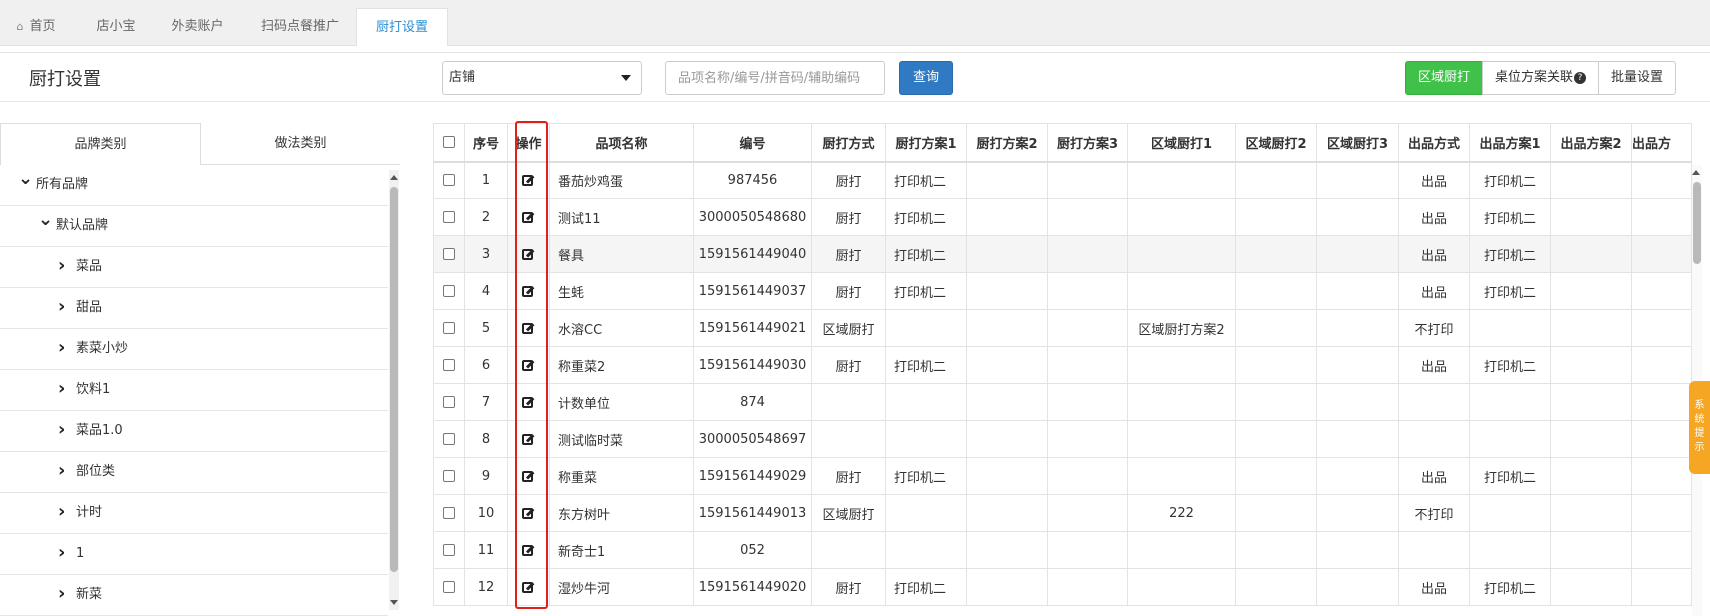 The width and height of the screenshot is (1710, 616). Describe the element at coordinates (194, 226) in the screenshot. I see `tree-item: ⌄ 默认品牌` at that location.